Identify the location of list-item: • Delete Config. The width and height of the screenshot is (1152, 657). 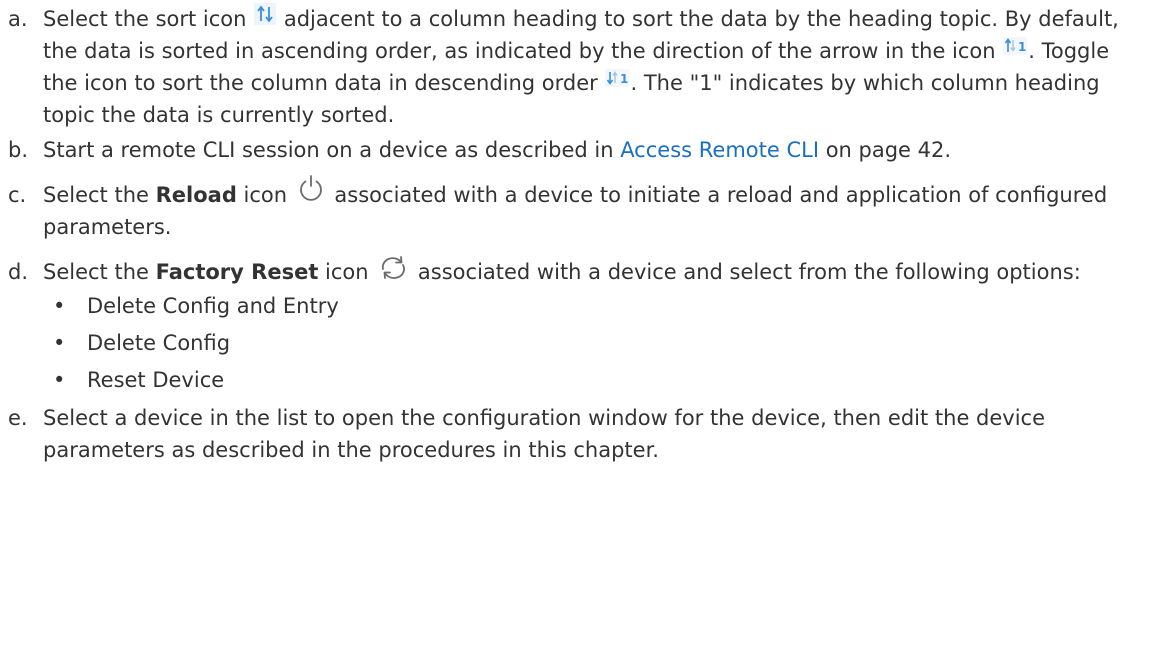
(590, 343).